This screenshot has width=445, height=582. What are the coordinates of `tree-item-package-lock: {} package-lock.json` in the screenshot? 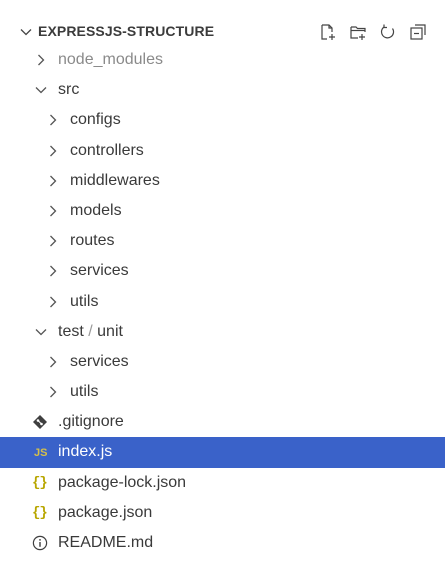 It's located at (222, 483).